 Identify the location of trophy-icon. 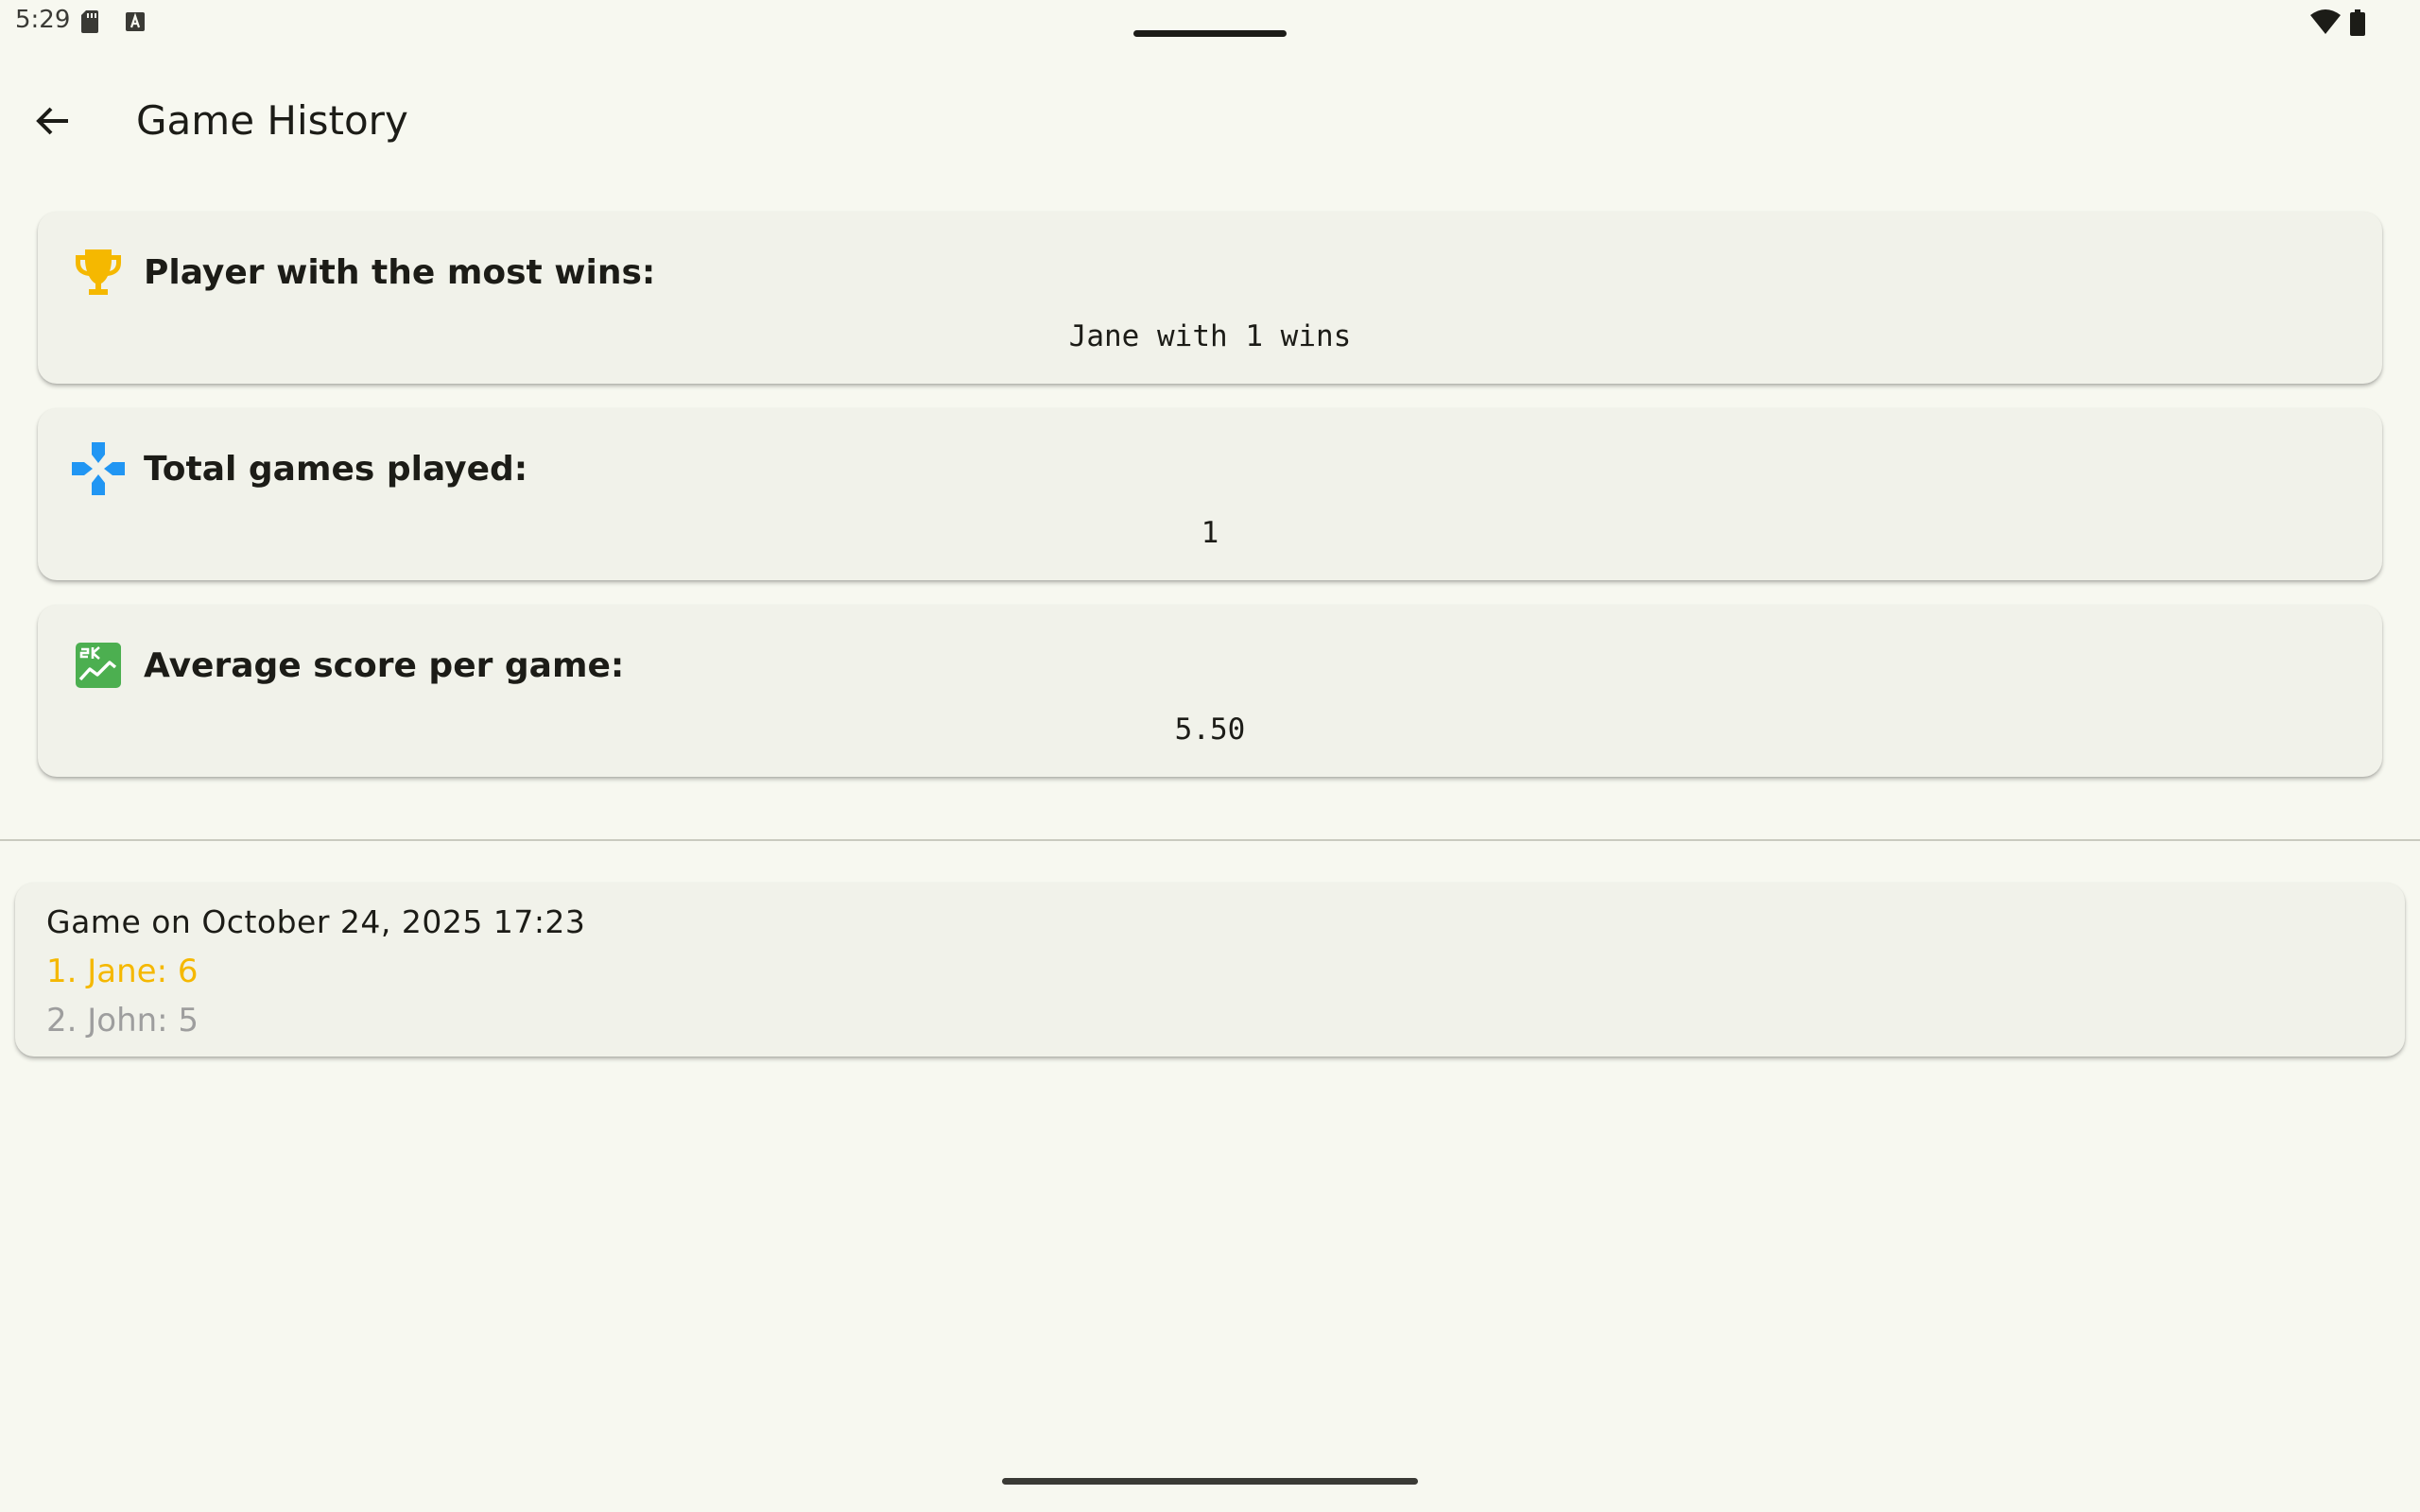
(99, 272).